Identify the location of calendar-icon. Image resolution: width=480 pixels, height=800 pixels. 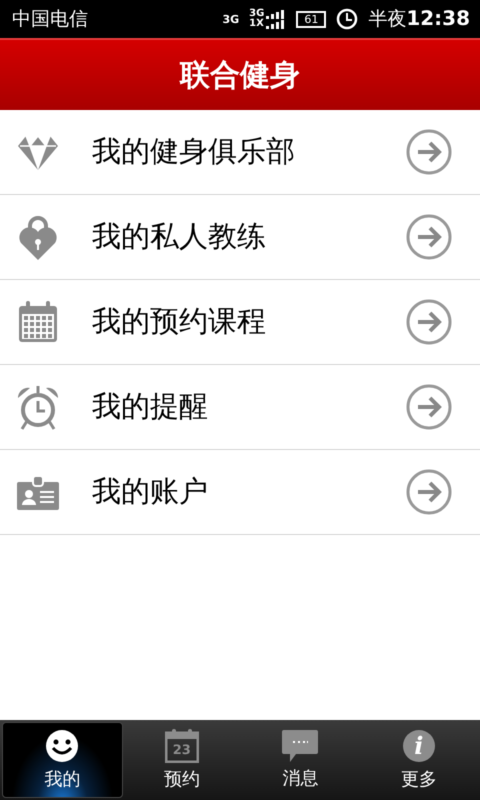
(38, 322).